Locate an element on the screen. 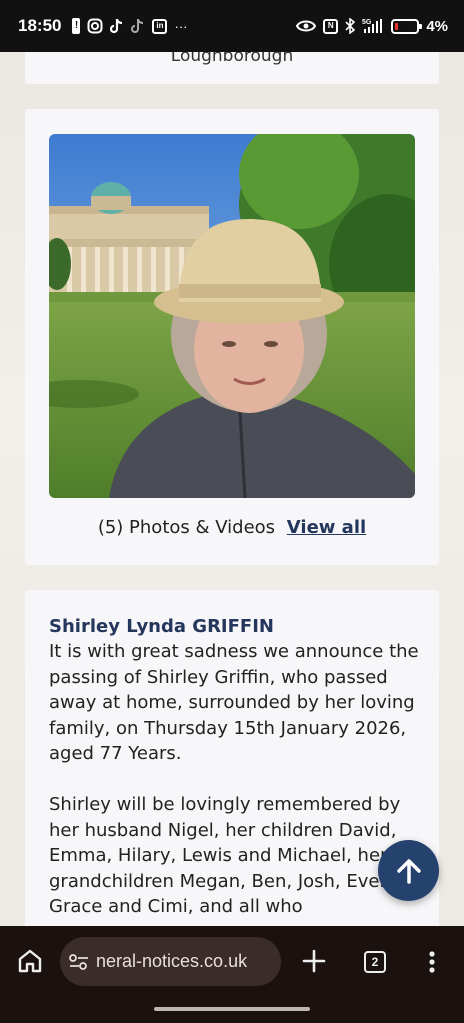  scroll-to-top-button is located at coordinates (408, 870).